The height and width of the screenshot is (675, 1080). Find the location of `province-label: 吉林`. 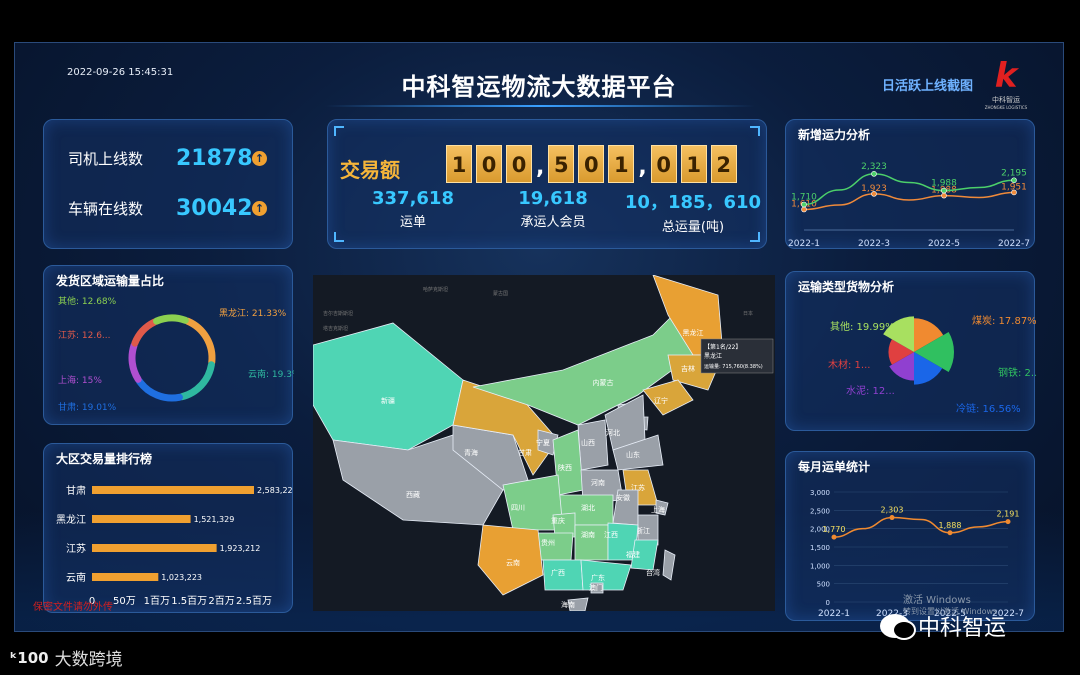

province-label: 吉林 is located at coordinates (688, 368).